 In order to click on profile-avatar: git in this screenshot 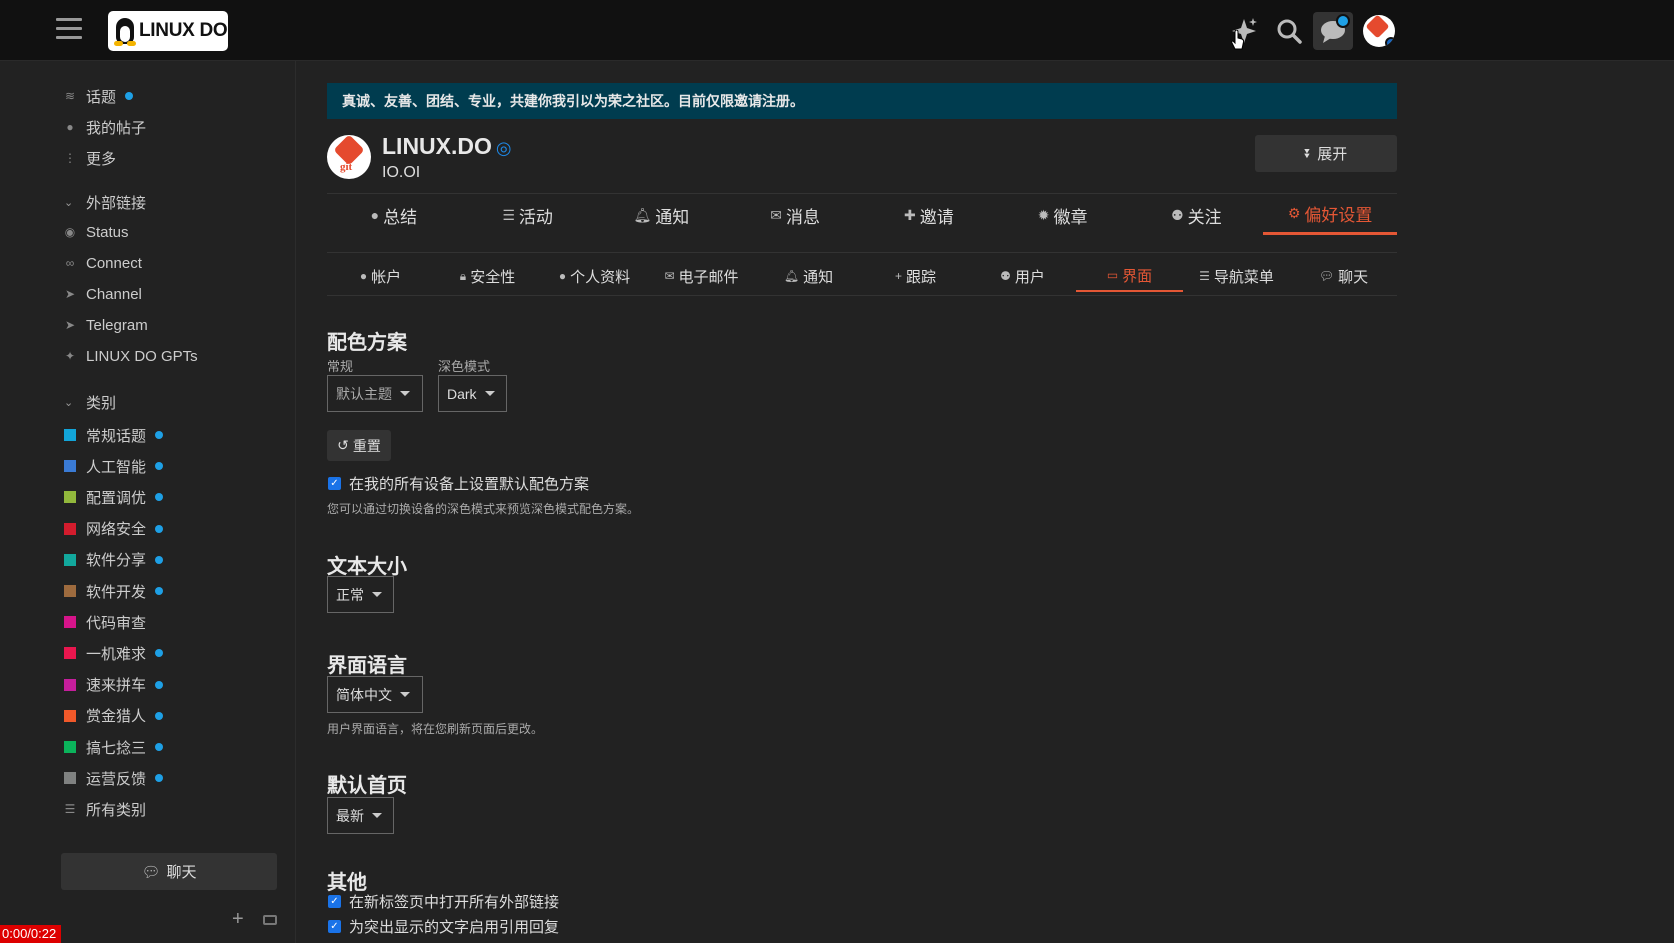, I will do `click(349, 157)`.